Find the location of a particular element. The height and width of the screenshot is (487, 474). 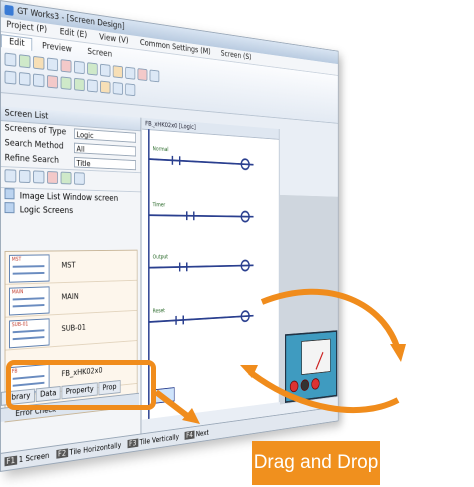

arrowhead-icon is located at coordinates (398, 353).